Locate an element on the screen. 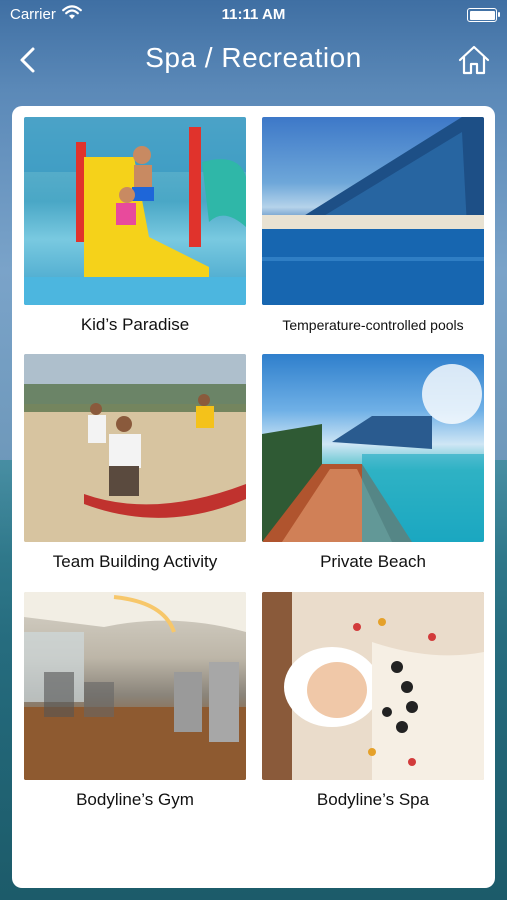 This screenshot has width=507, height=900. tile-label: Bodyline’s Gym is located at coordinates (135, 799).